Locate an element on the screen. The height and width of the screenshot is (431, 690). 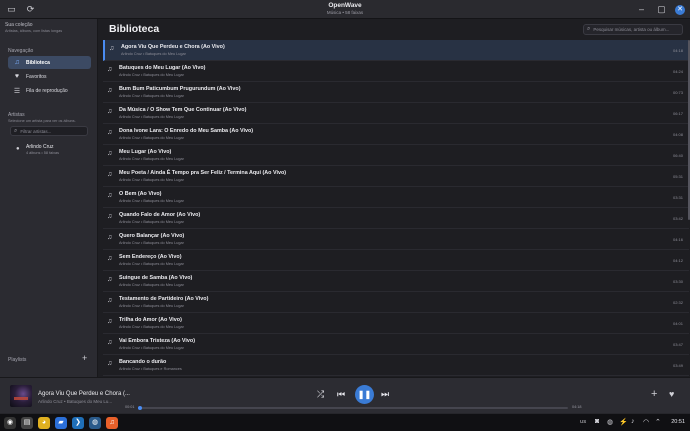
music-app-icon: ♫ is located at coordinates (112, 423).